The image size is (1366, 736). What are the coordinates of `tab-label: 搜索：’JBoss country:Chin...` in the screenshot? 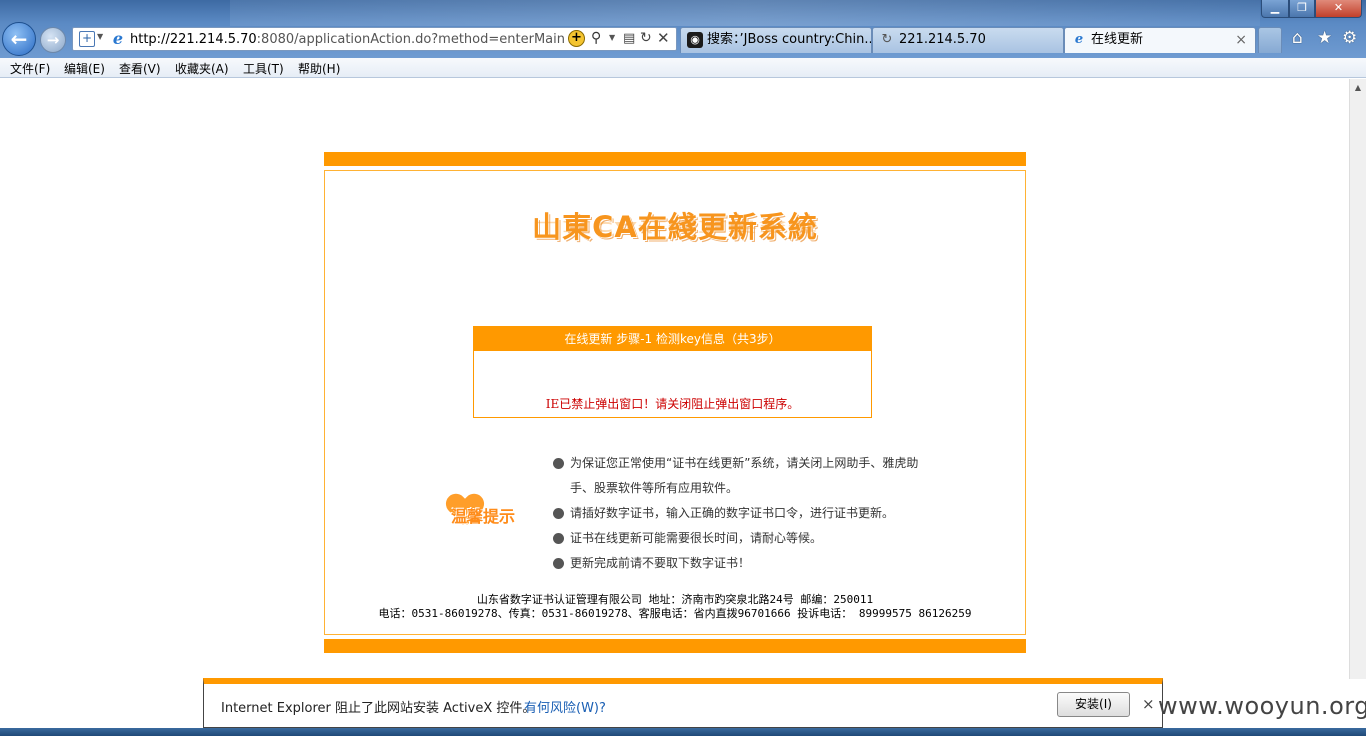 It's located at (789, 39).